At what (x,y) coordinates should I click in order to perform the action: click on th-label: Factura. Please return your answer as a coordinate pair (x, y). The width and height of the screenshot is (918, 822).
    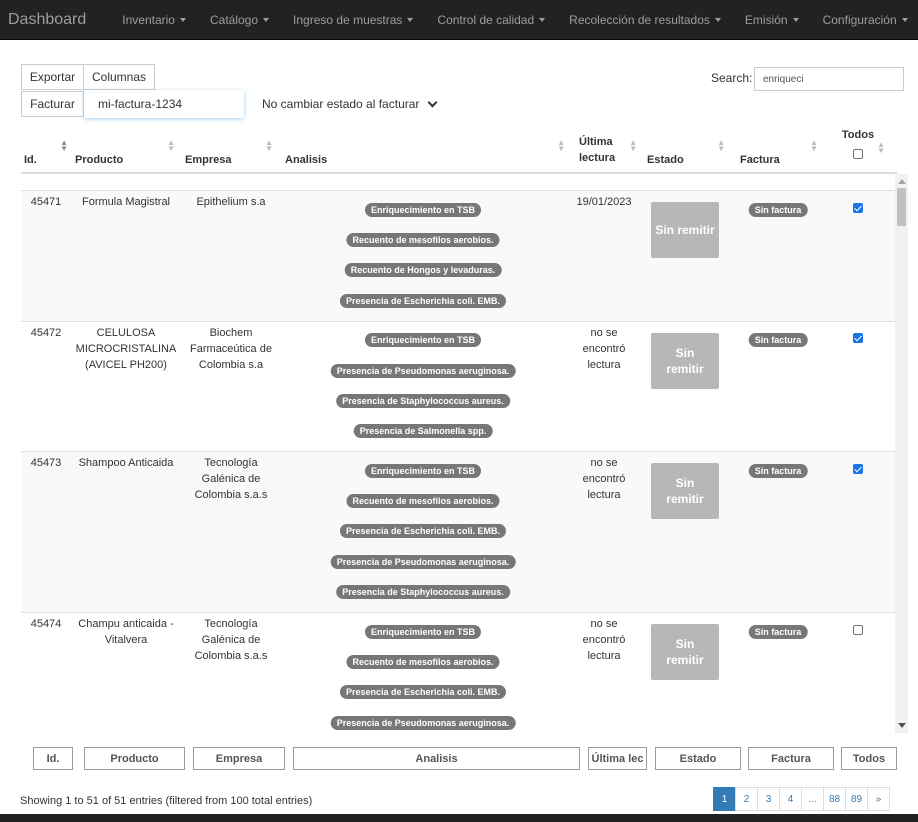
    Looking at the image, I should click on (760, 160).